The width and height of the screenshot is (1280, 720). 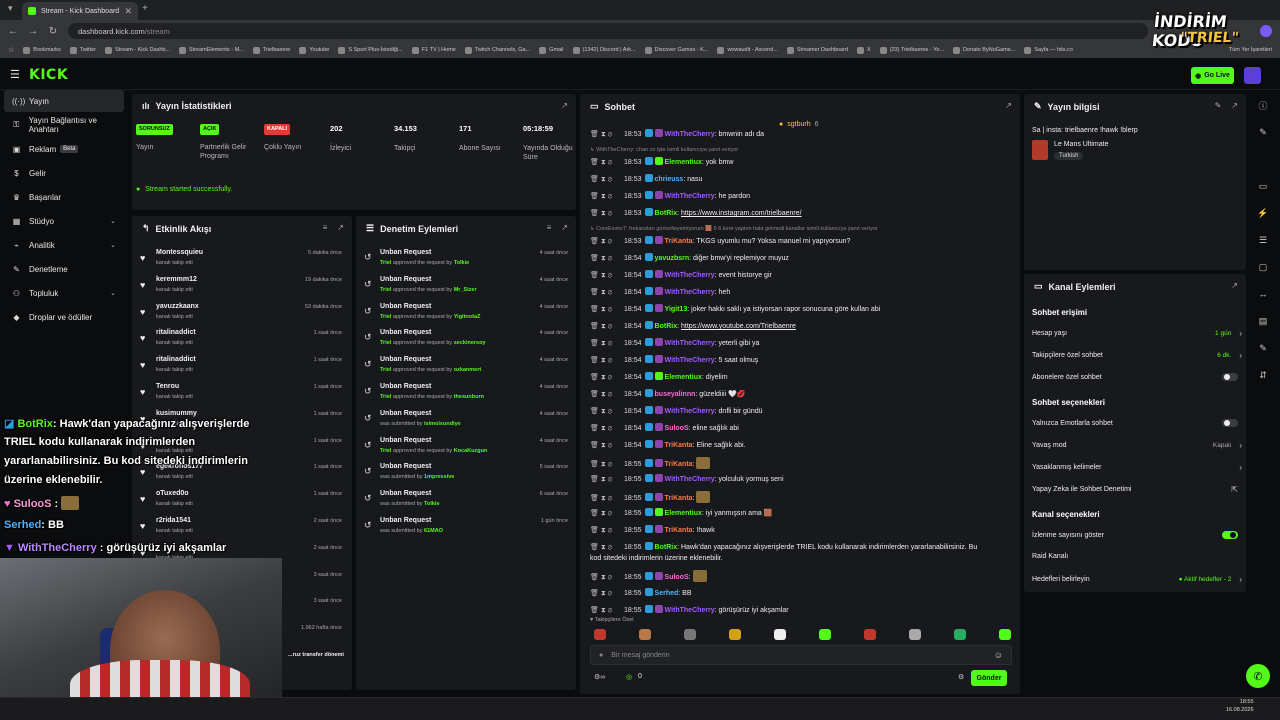 I want to click on activity-item: ♥ r2rida1541 kanalı takip etti 2 saat önce, so click(x=243, y=529).